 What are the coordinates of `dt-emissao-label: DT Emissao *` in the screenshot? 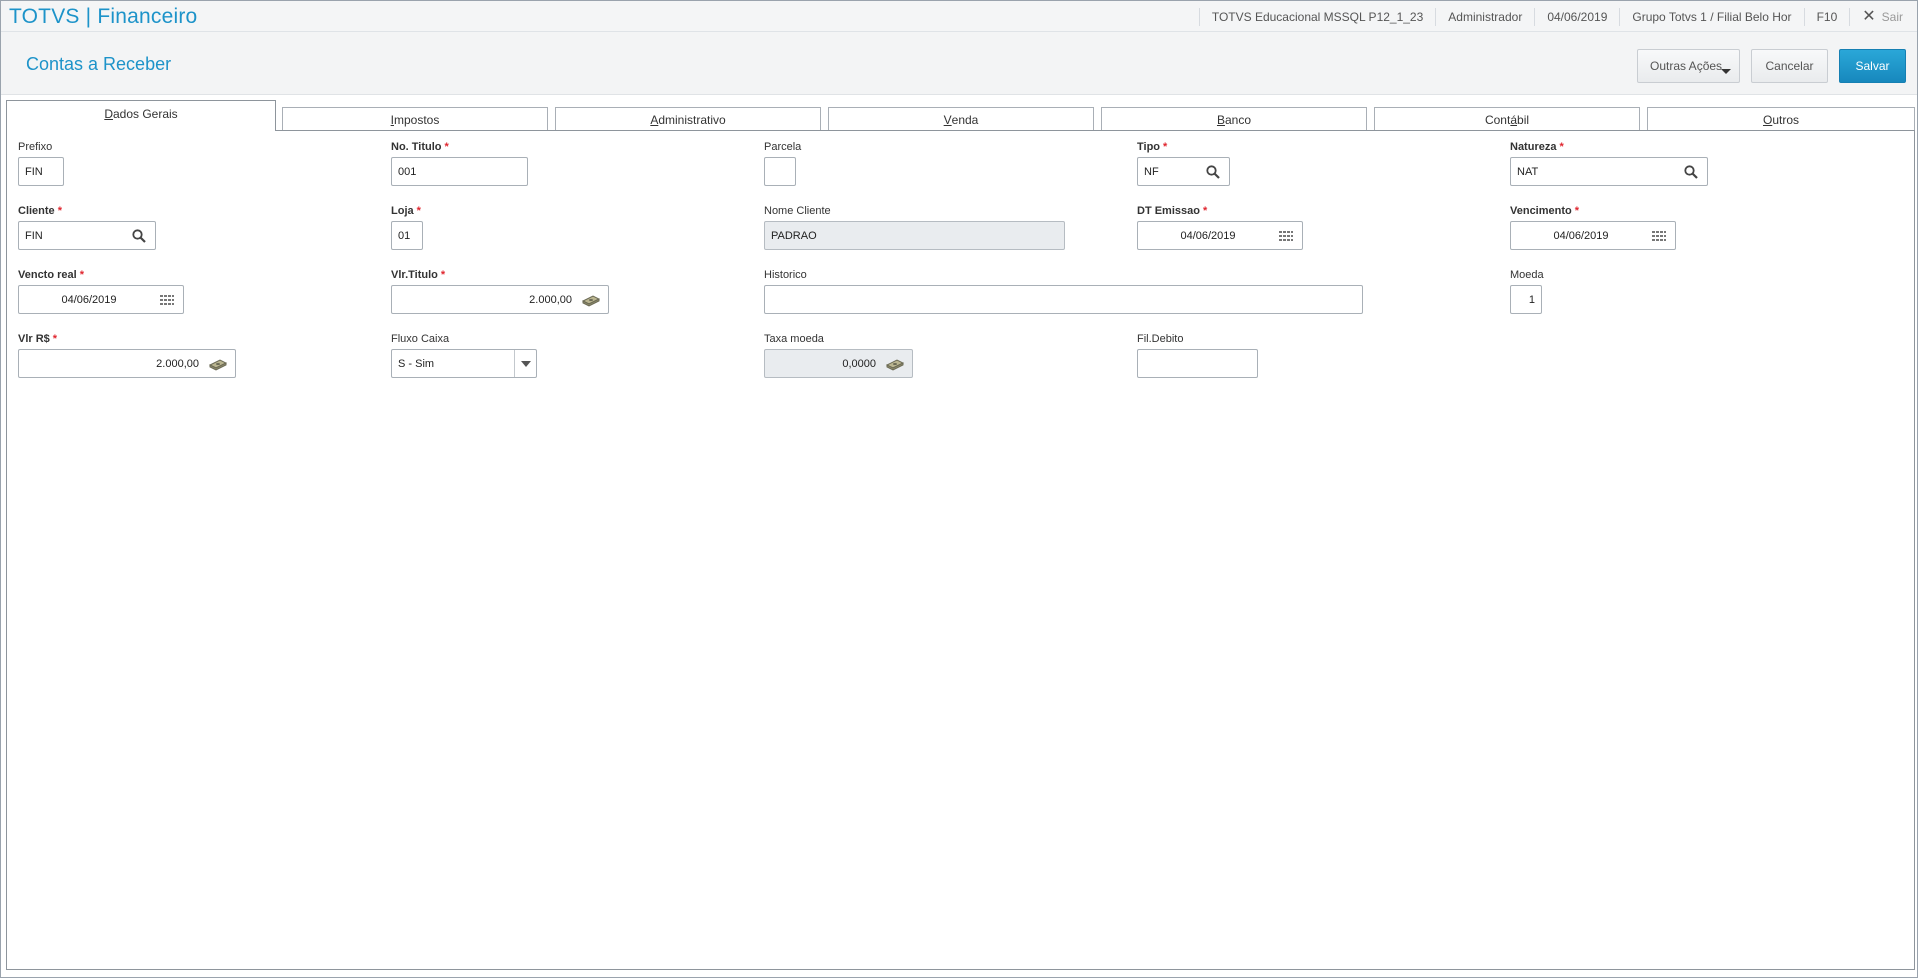 It's located at (1220, 211).